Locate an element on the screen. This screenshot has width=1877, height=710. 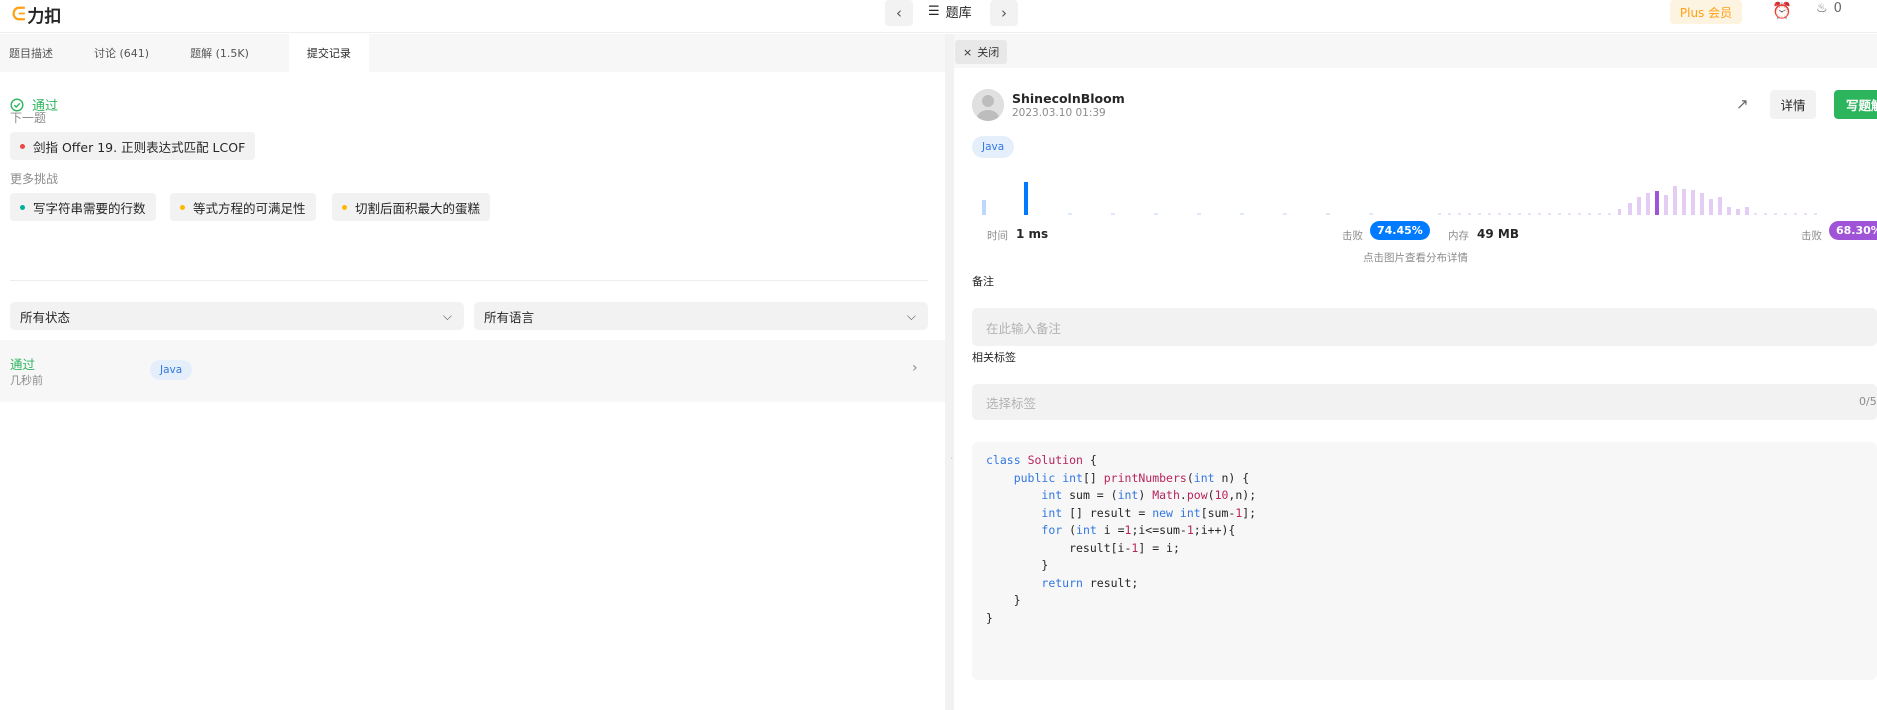
submission-time: 几秒前 is located at coordinates (26, 380).